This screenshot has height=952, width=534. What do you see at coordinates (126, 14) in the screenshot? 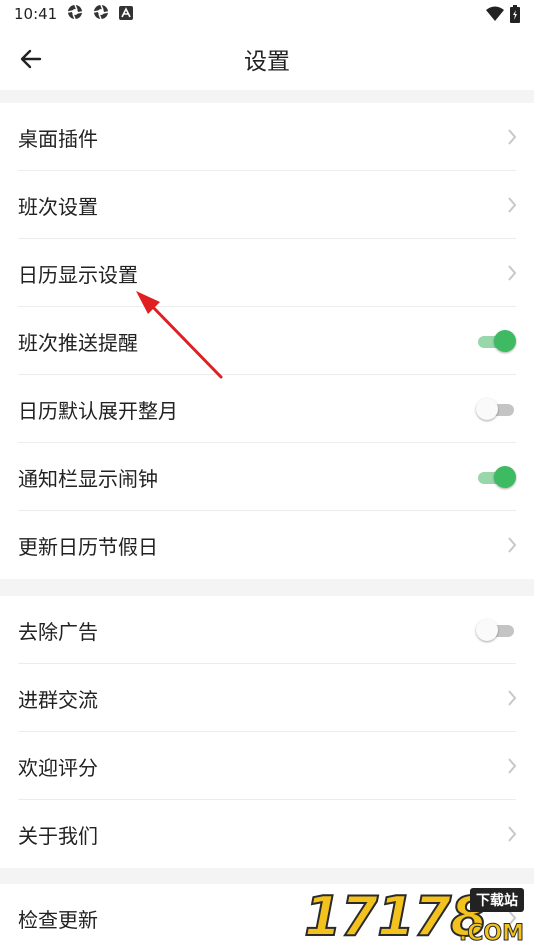
I see `a-box-icon` at bounding box center [126, 14].